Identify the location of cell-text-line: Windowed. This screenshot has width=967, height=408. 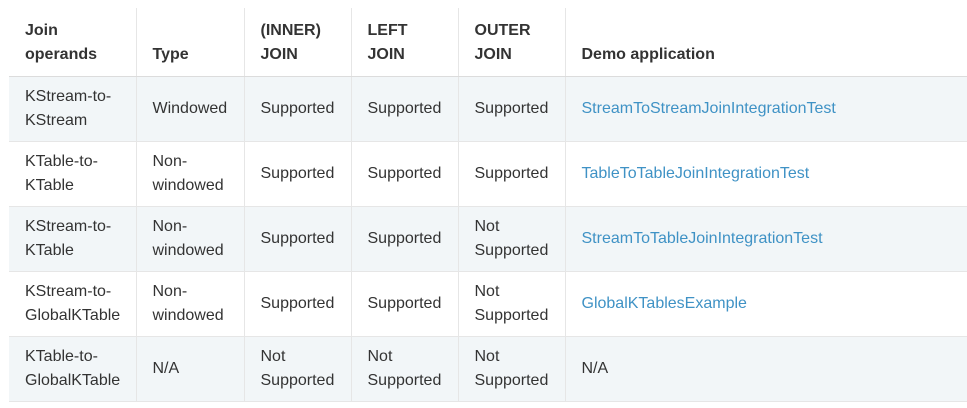
(190, 108).